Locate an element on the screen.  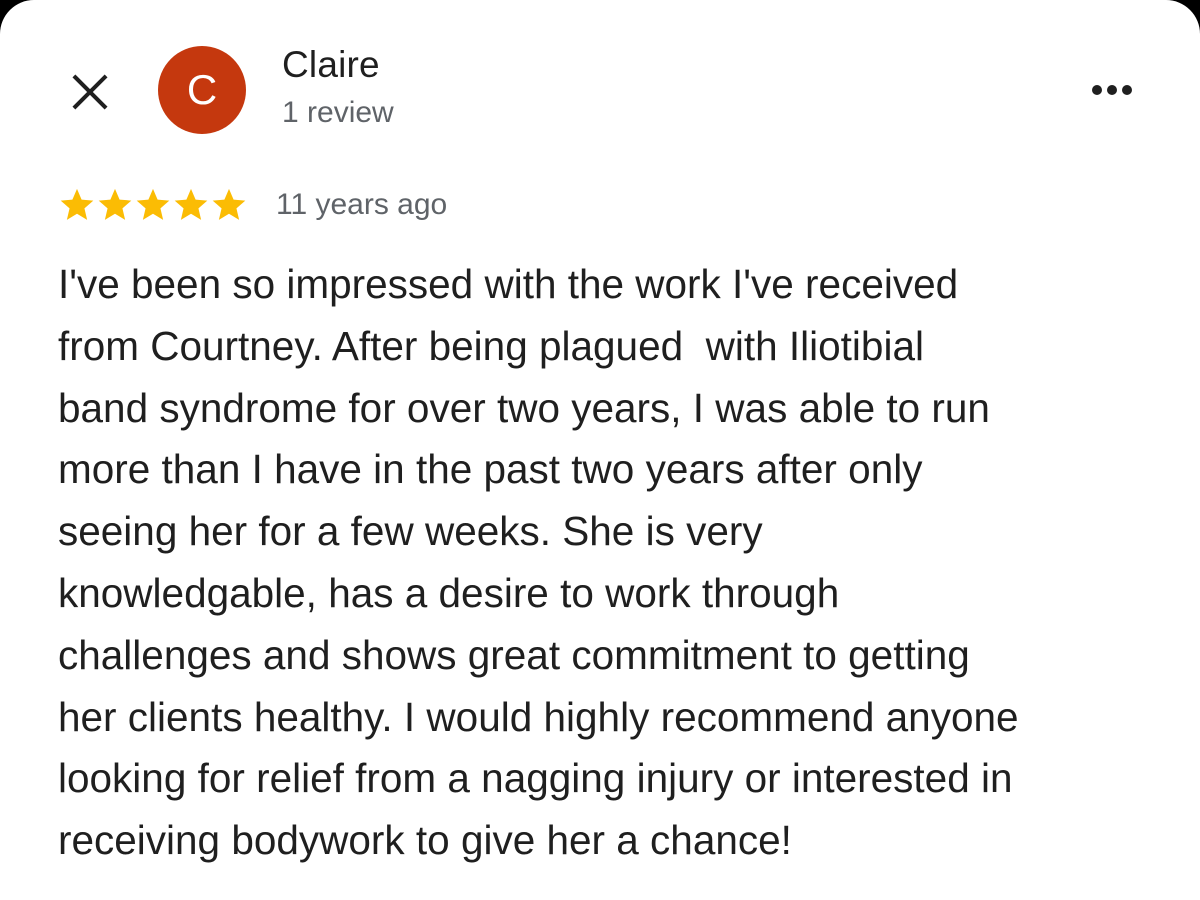
close-button is located at coordinates (90, 92).